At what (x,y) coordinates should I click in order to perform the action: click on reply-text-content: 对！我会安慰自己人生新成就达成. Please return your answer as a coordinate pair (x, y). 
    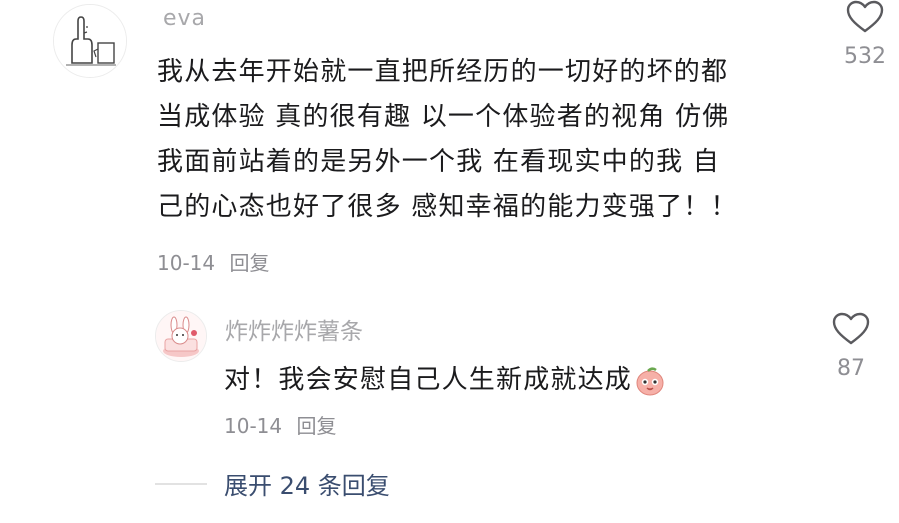
    Looking at the image, I should click on (428, 380).